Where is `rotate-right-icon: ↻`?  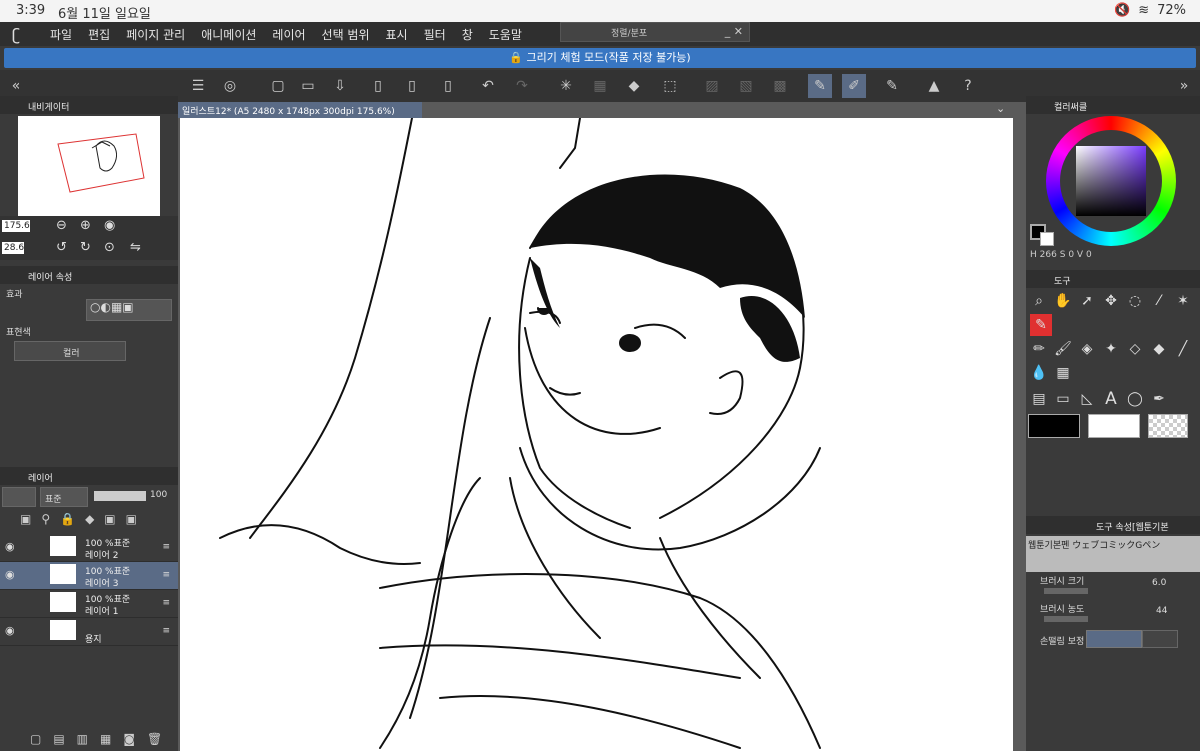 rotate-right-icon: ↻ is located at coordinates (85, 247).